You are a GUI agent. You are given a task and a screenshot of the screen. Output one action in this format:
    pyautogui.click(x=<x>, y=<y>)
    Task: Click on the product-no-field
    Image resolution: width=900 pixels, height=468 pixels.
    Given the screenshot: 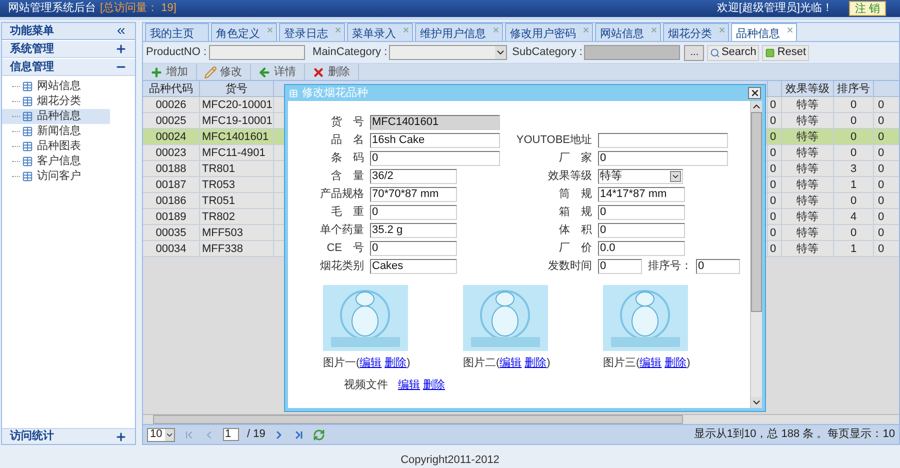 What is the action you would take?
    pyautogui.click(x=256, y=52)
    